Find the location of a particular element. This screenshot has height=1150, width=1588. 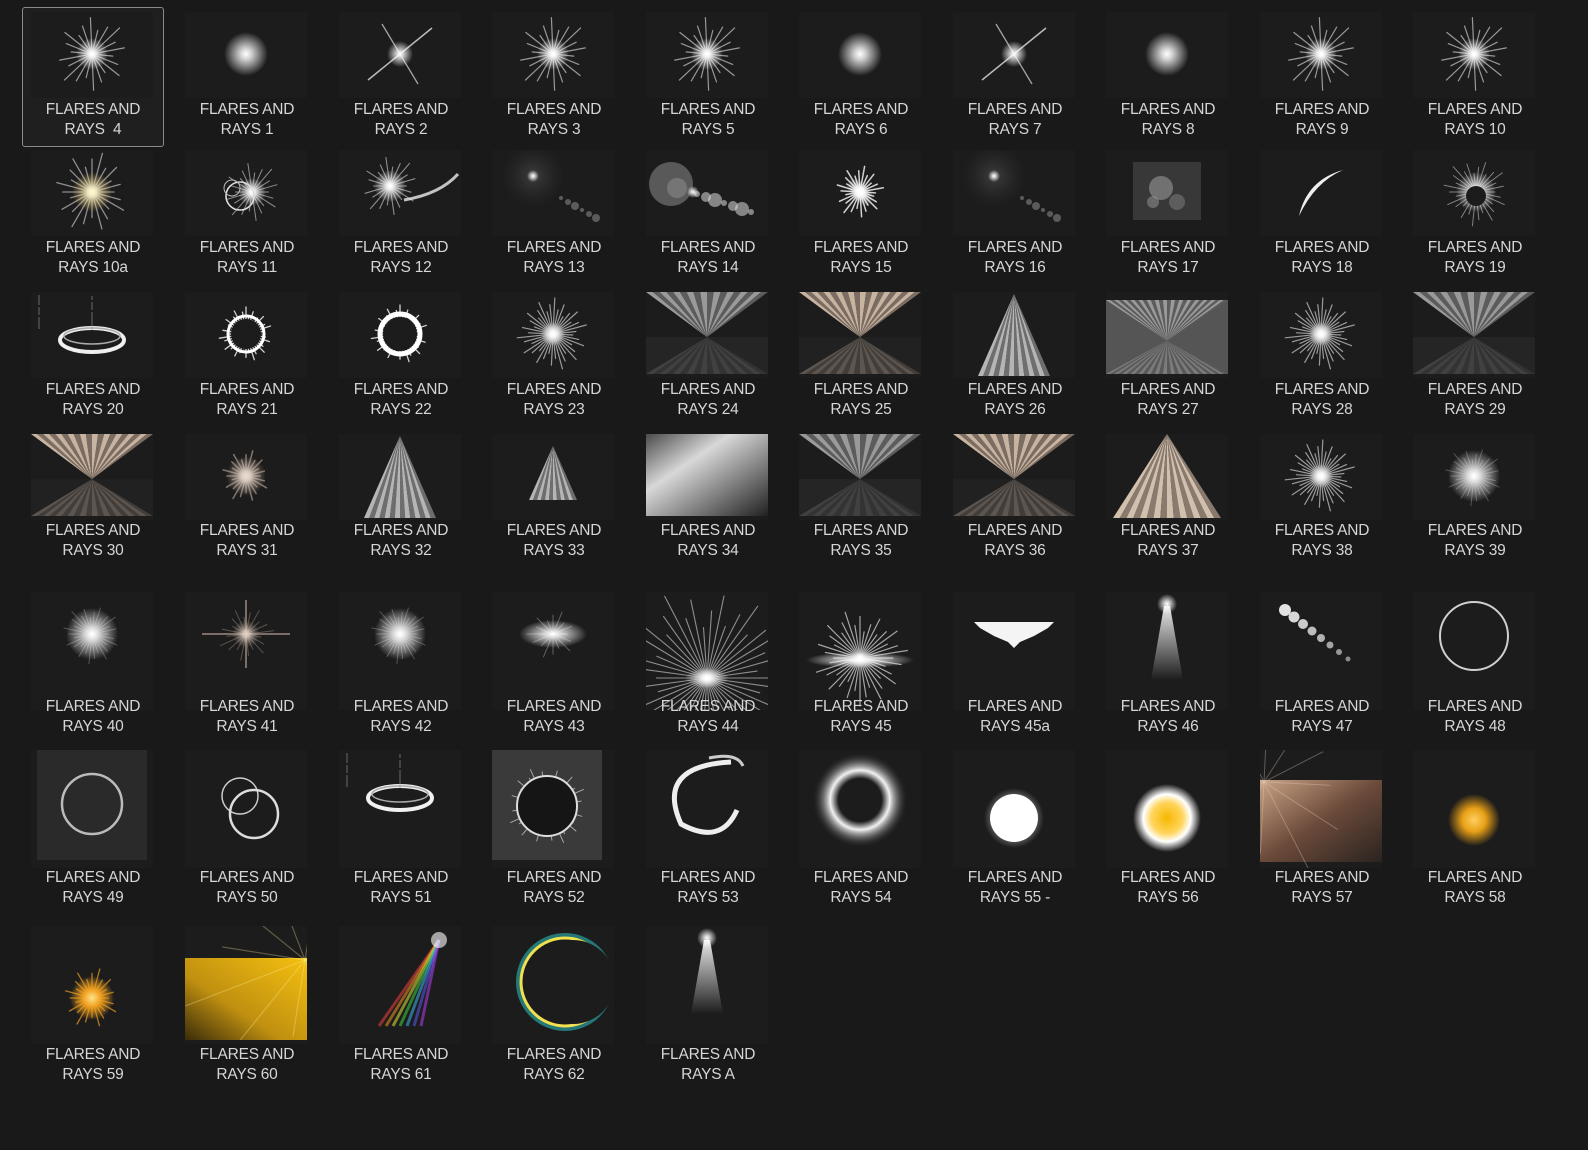

brush-item: FLARES AND RAYS 33 is located at coordinates (554, 500).